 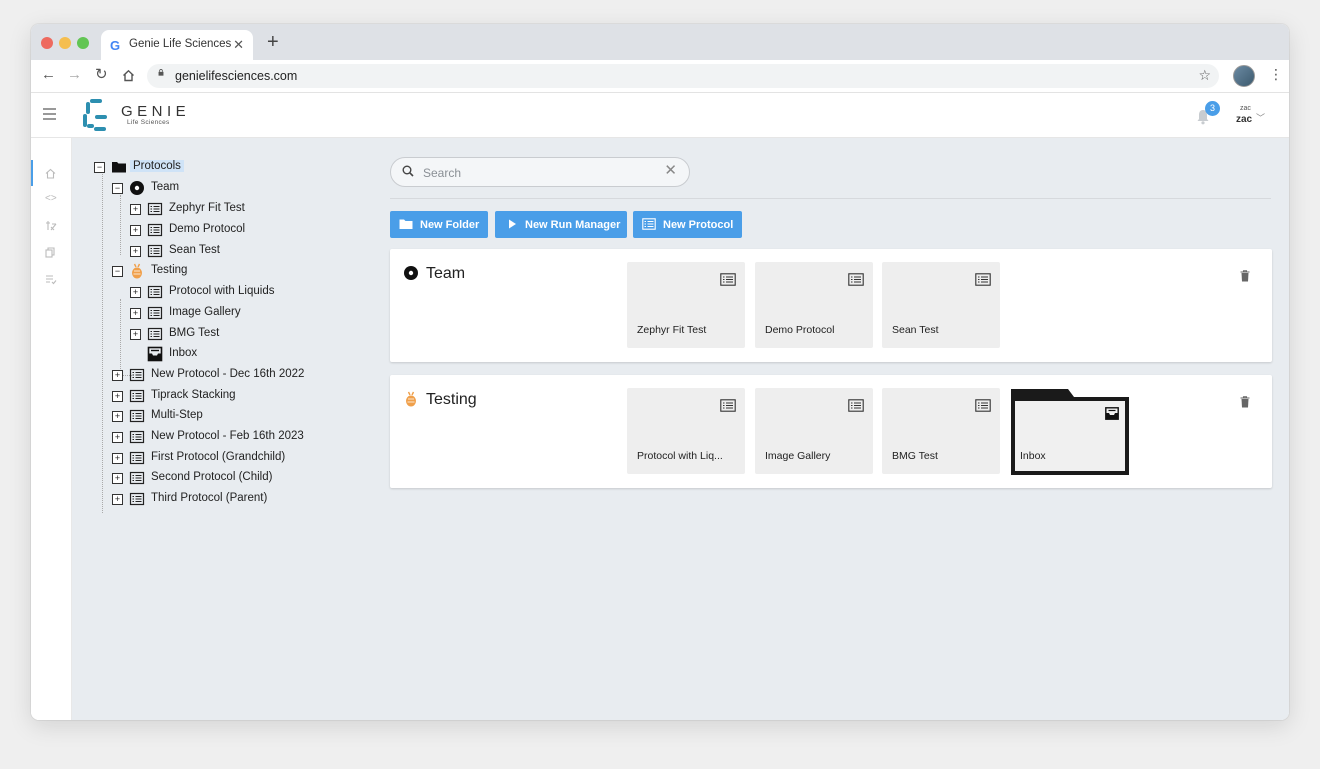 What do you see at coordinates (687, 224) in the screenshot?
I see `new-protocol-button: New Protocol` at bounding box center [687, 224].